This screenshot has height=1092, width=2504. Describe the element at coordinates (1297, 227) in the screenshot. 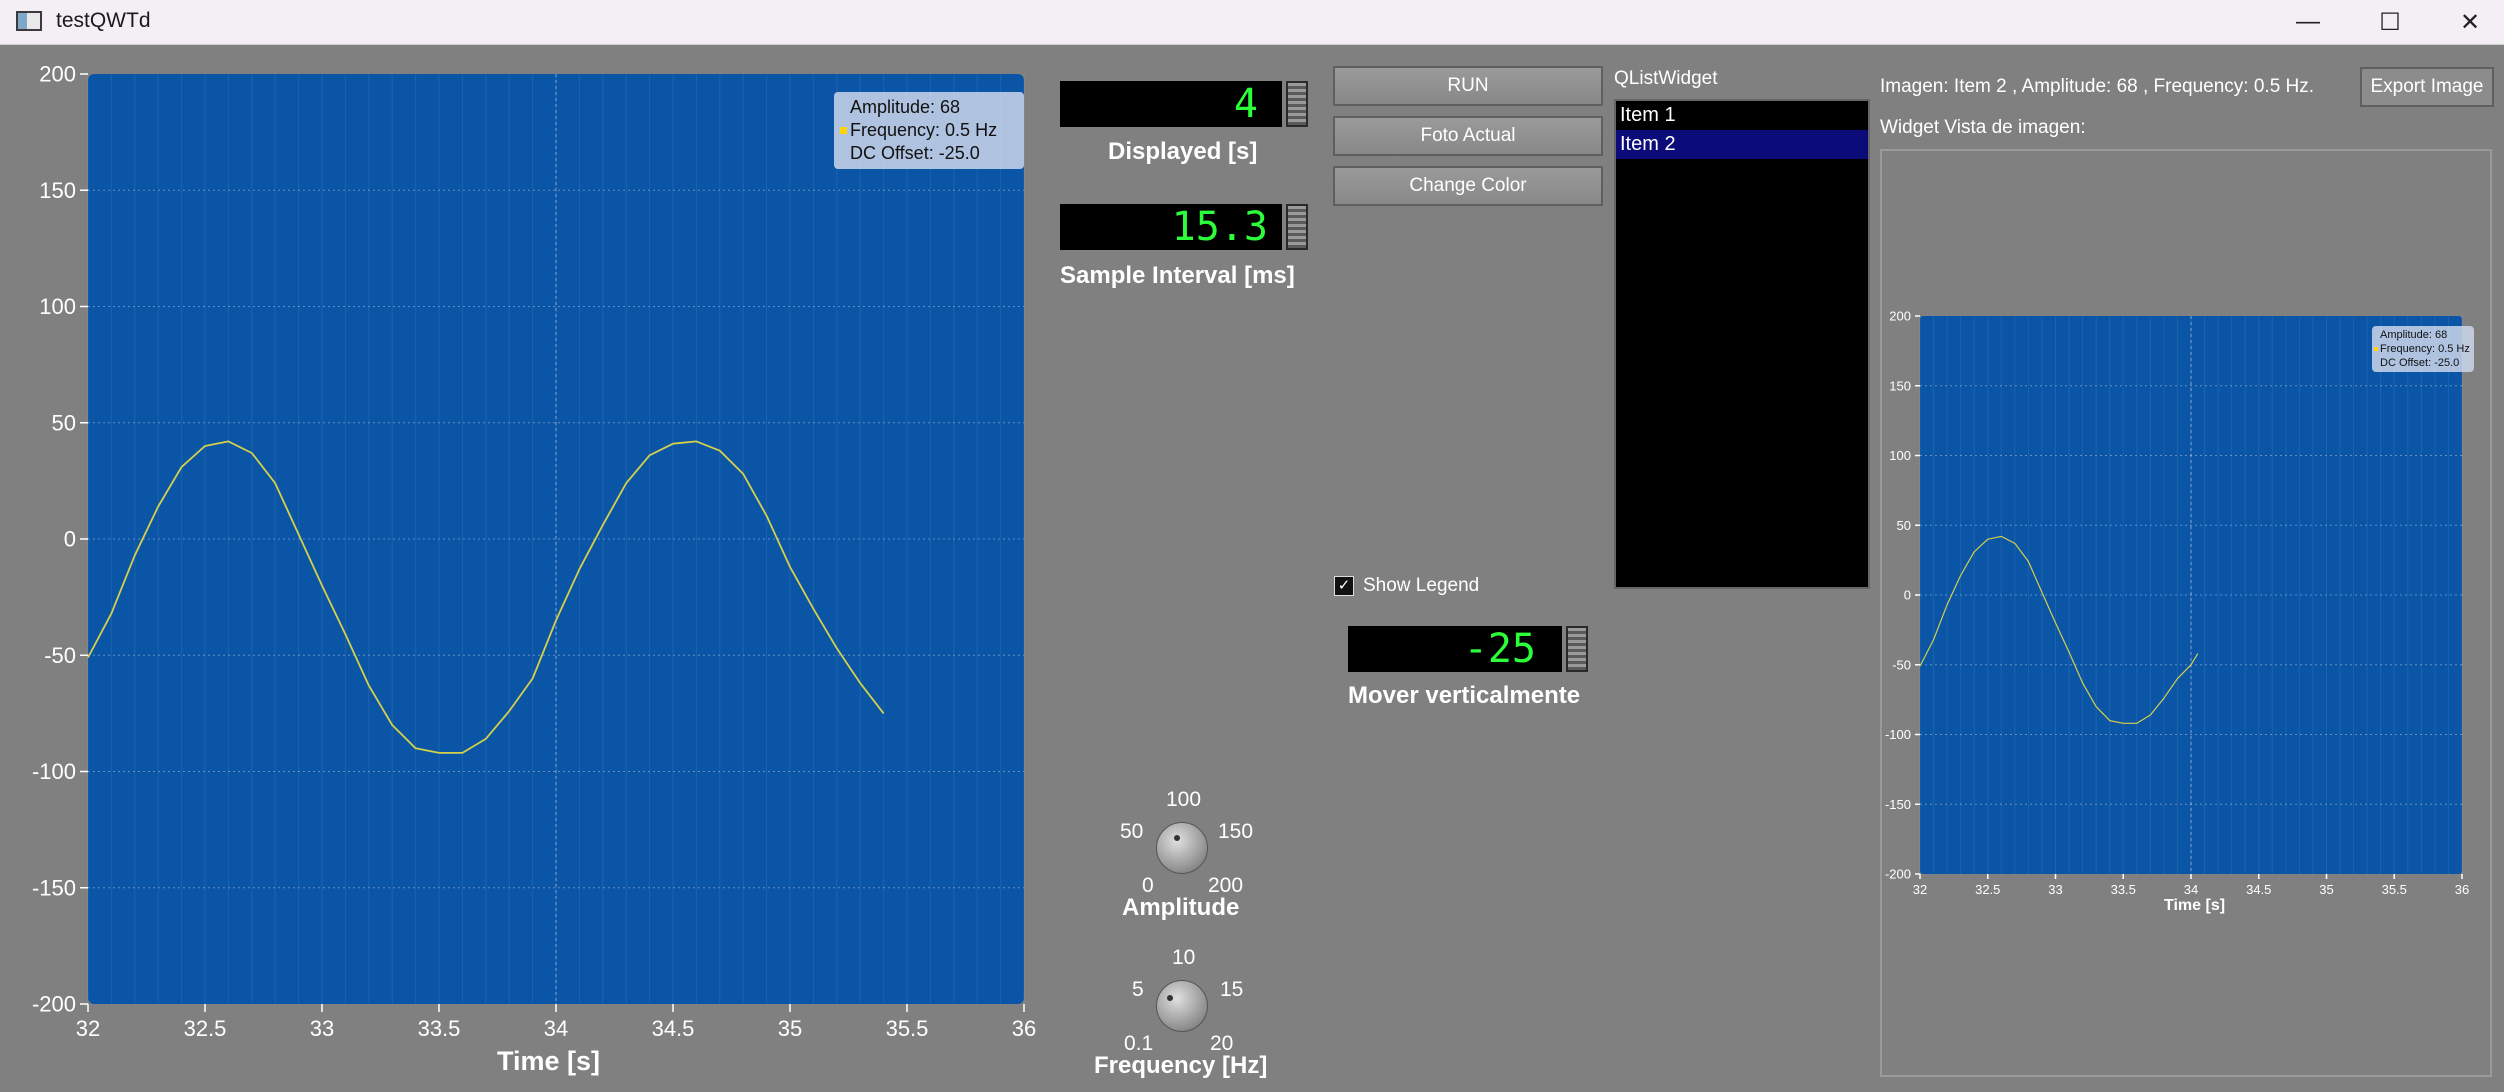

I see `sample-interval-spin` at that location.